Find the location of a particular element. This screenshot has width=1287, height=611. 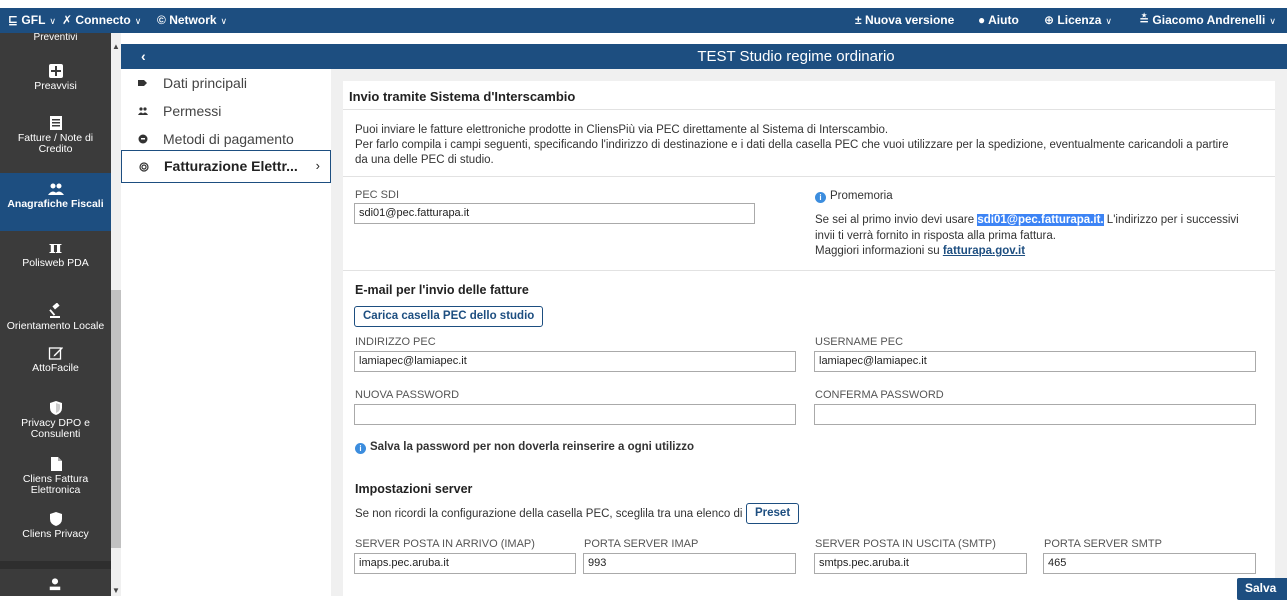

page-title: TEST Studio regime ordinario is located at coordinates (796, 56).